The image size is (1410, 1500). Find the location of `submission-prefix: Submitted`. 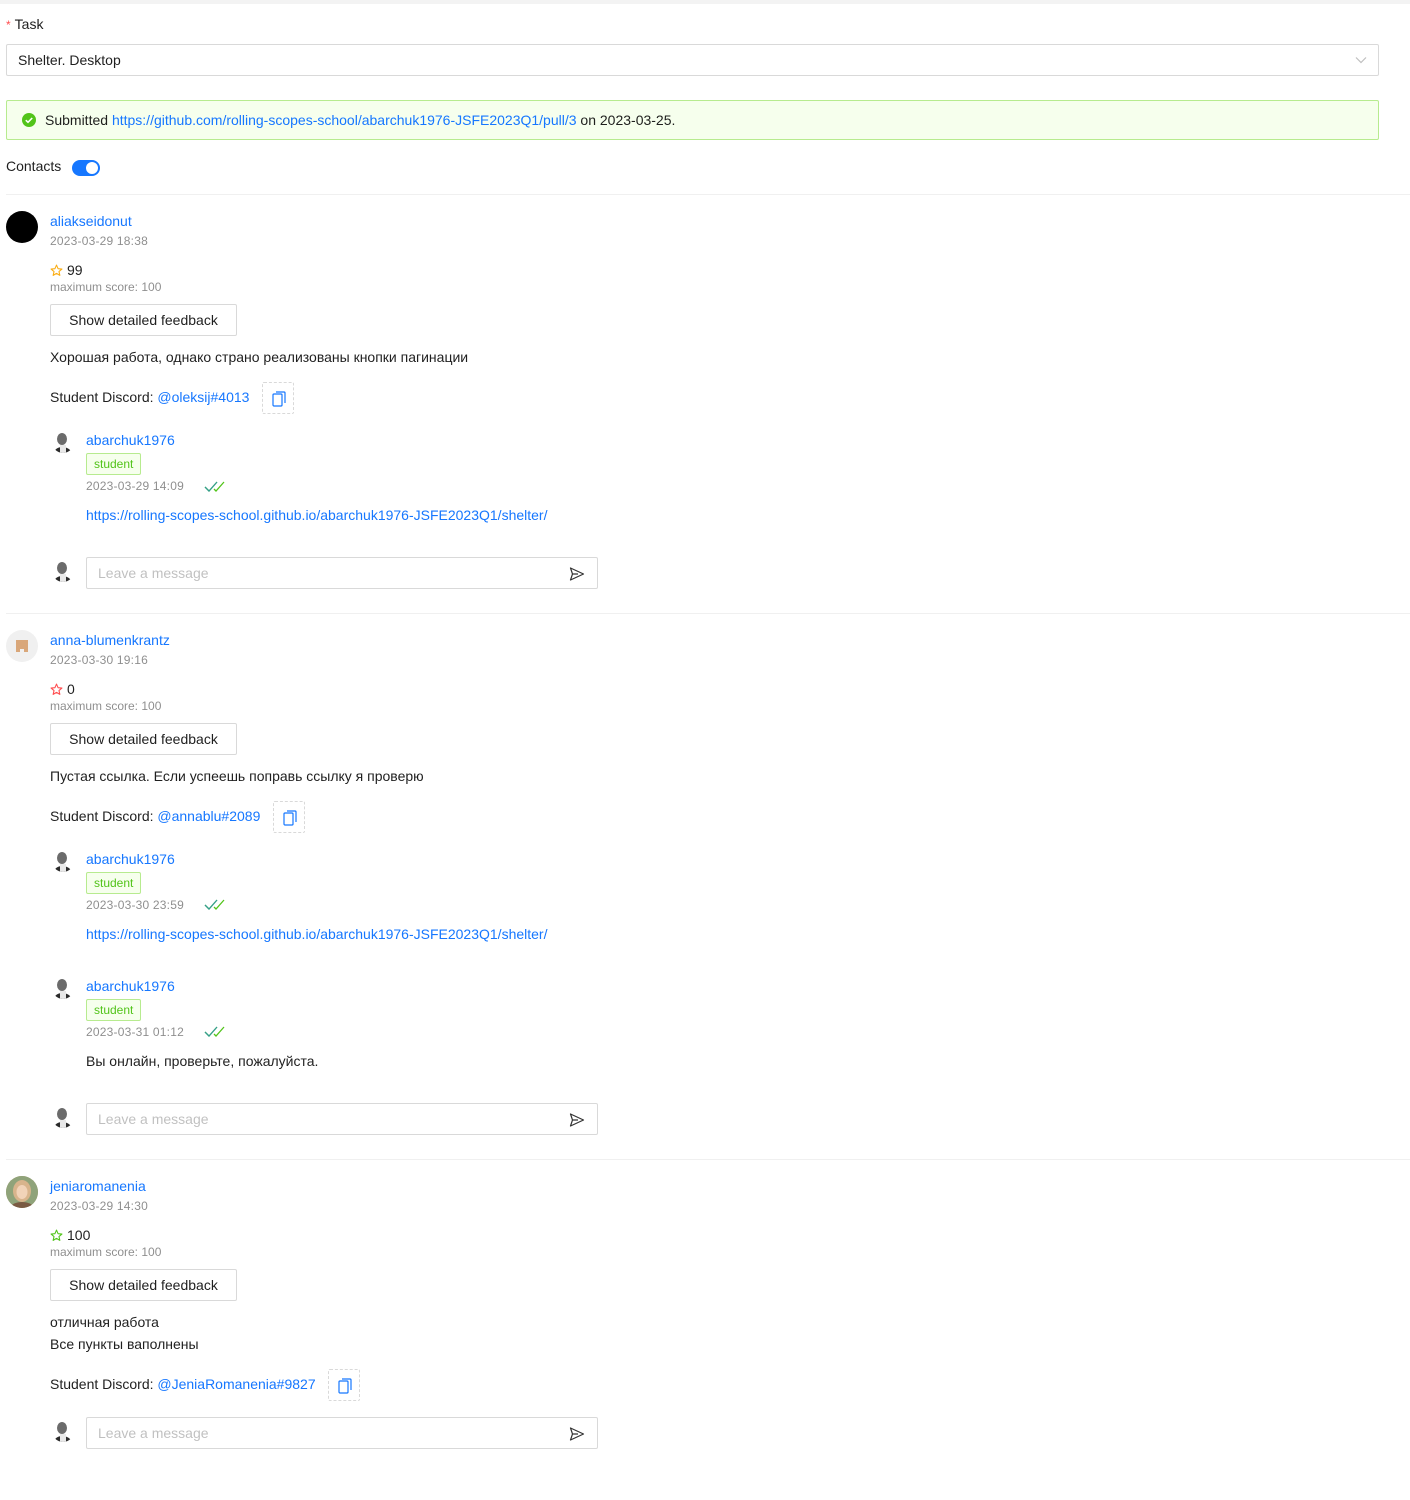

submission-prefix: Submitted is located at coordinates (77, 120).